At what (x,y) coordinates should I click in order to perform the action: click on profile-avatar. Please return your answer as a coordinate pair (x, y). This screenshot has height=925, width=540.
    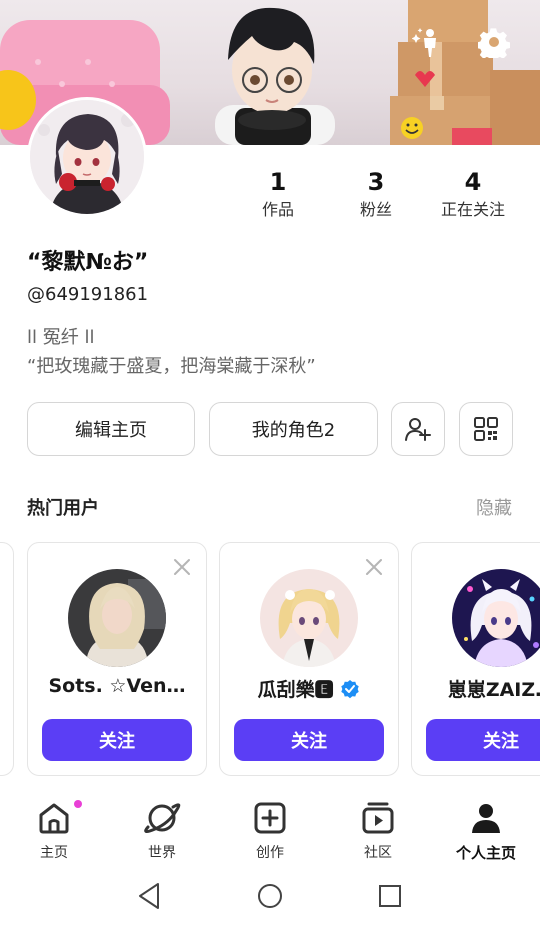
    Looking at the image, I should click on (87, 157).